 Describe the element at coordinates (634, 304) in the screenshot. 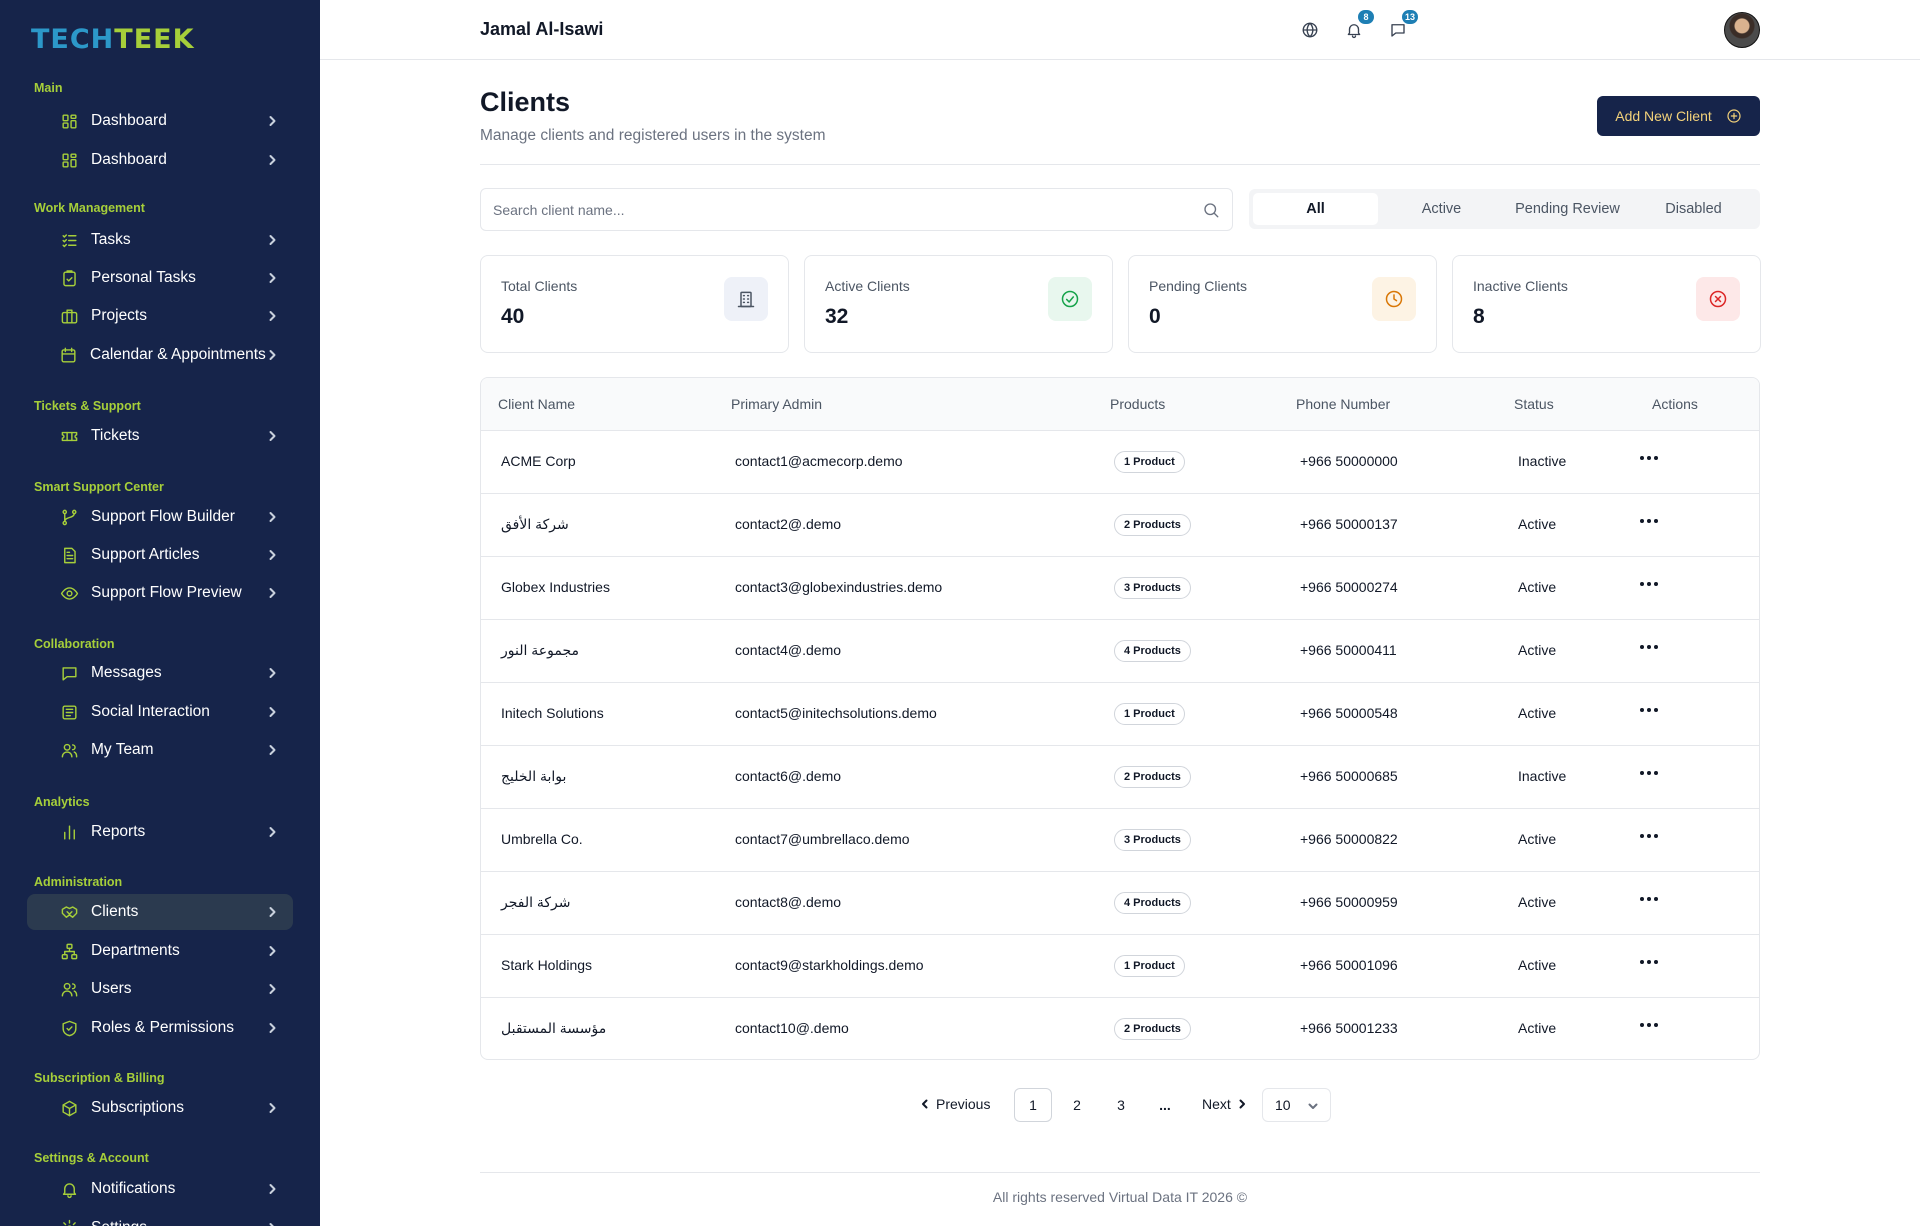

I see `stat-card-total-clients: Total Clients 40` at that location.